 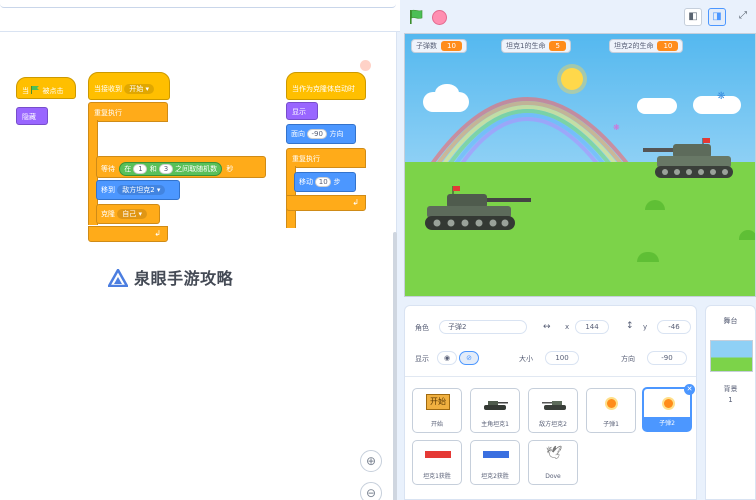 I want to click on sprite-tile: 主角坦克1, so click(x=495, y=410).